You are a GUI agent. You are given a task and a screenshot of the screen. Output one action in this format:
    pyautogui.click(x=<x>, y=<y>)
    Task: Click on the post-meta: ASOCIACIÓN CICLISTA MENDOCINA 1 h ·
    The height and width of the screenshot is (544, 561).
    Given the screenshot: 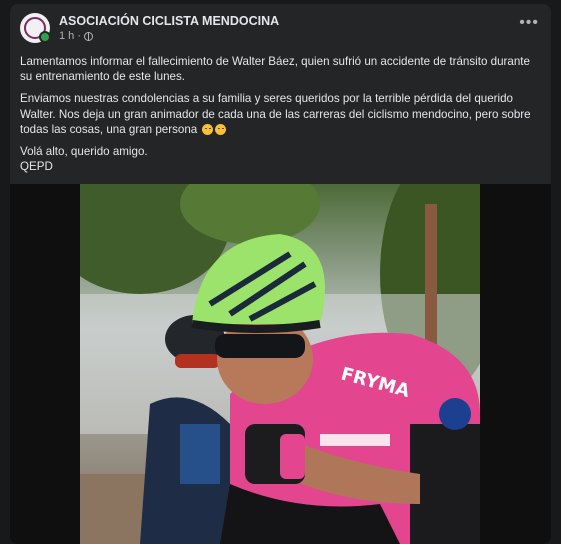 What is the action you would take?
    pyautogui.click(x=169, y=28)
    